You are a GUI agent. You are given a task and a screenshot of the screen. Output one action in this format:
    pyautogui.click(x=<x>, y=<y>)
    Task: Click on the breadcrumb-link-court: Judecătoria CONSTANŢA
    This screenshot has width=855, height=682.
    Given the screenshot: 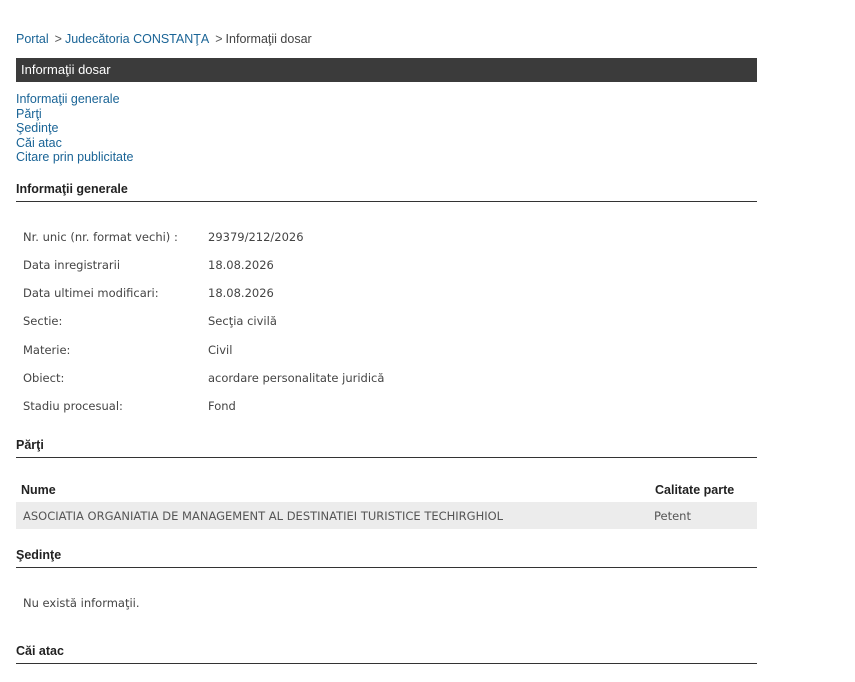 What is the action you would take?
    pyautogui.click(x=137, y=39)
    